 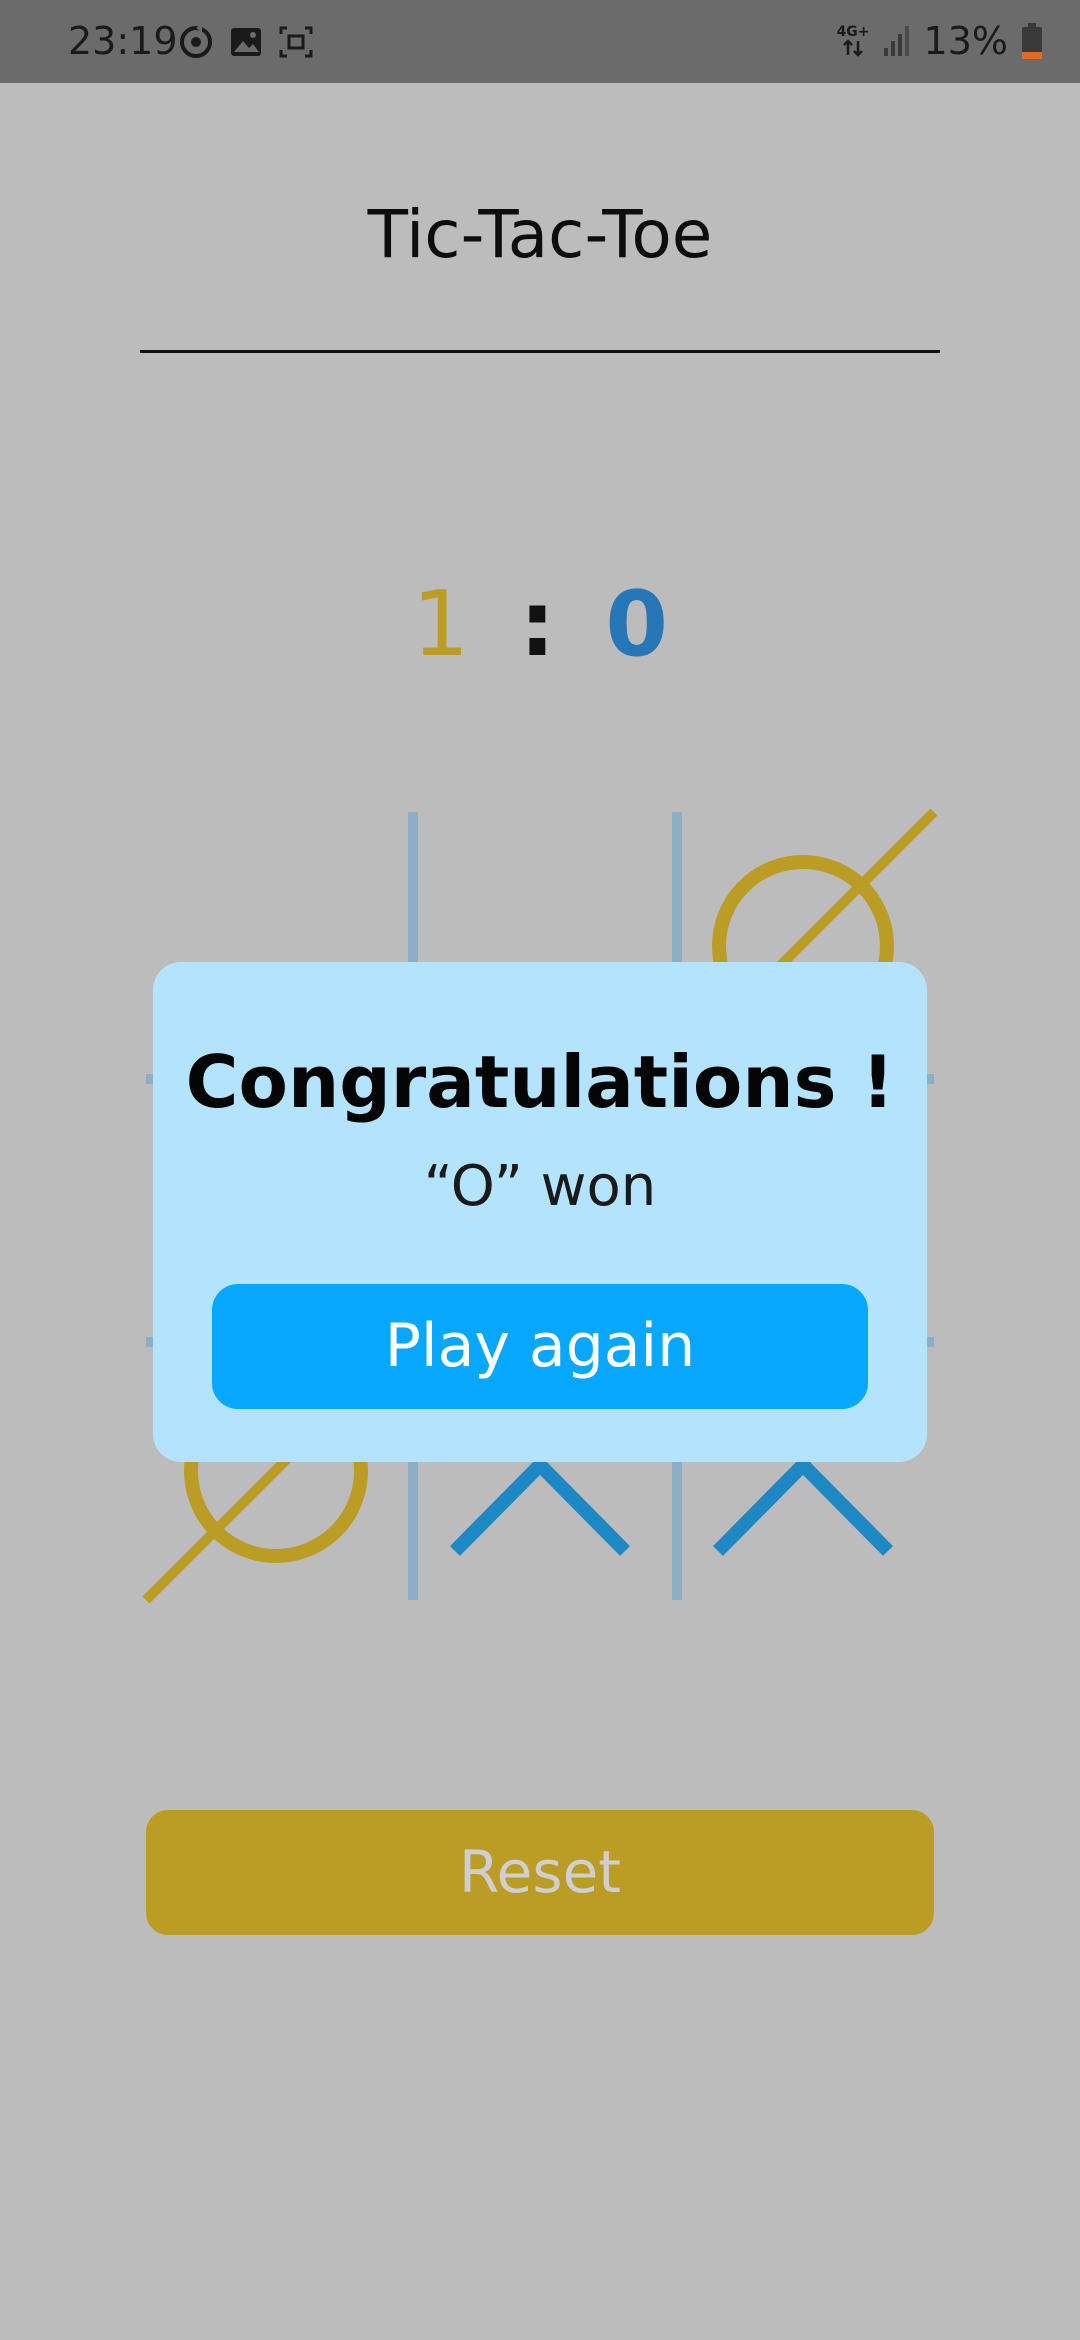 I want to click on dialog-title: Congratulations !, so click(x=540, y=1082).